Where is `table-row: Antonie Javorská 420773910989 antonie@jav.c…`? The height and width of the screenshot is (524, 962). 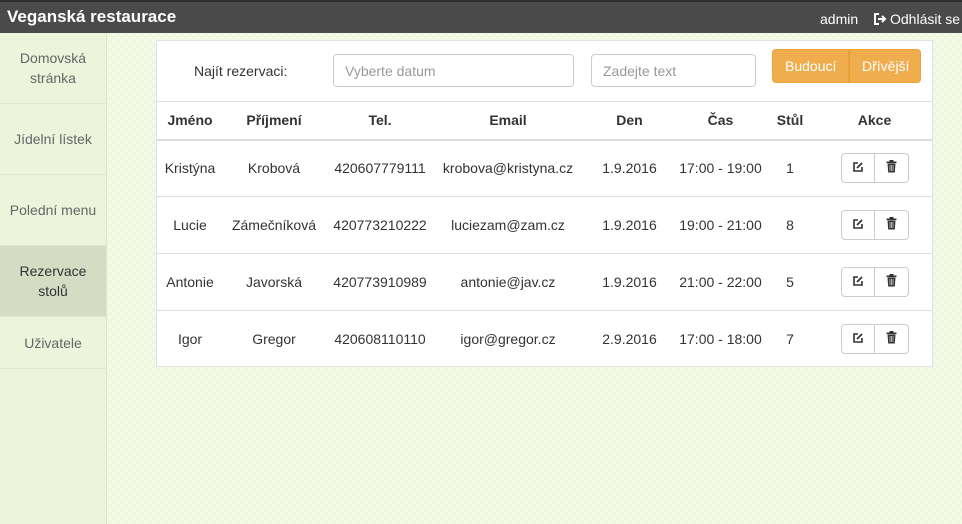
table-row: Antonie Javorská 420773910989 antonie@jav.c… is located at coordinates (544, 282).